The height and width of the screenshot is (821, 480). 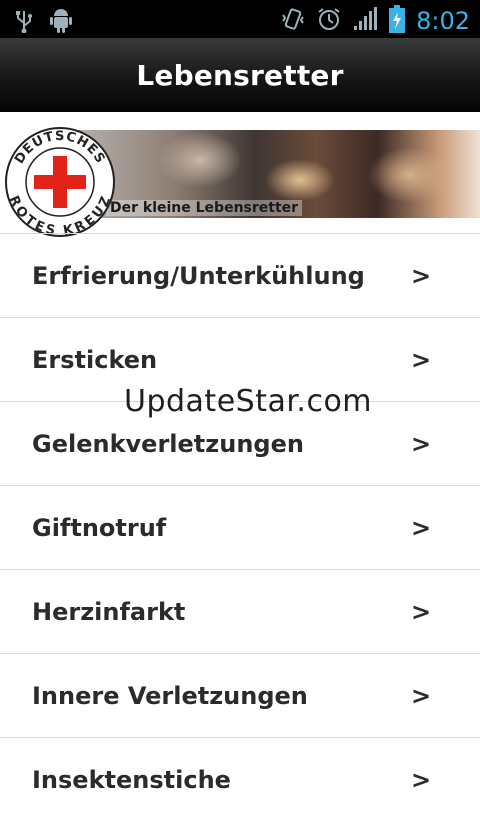 I want to click on list-item-label: Erfrierung/Unterkühlung, so click(x=198, y=275).